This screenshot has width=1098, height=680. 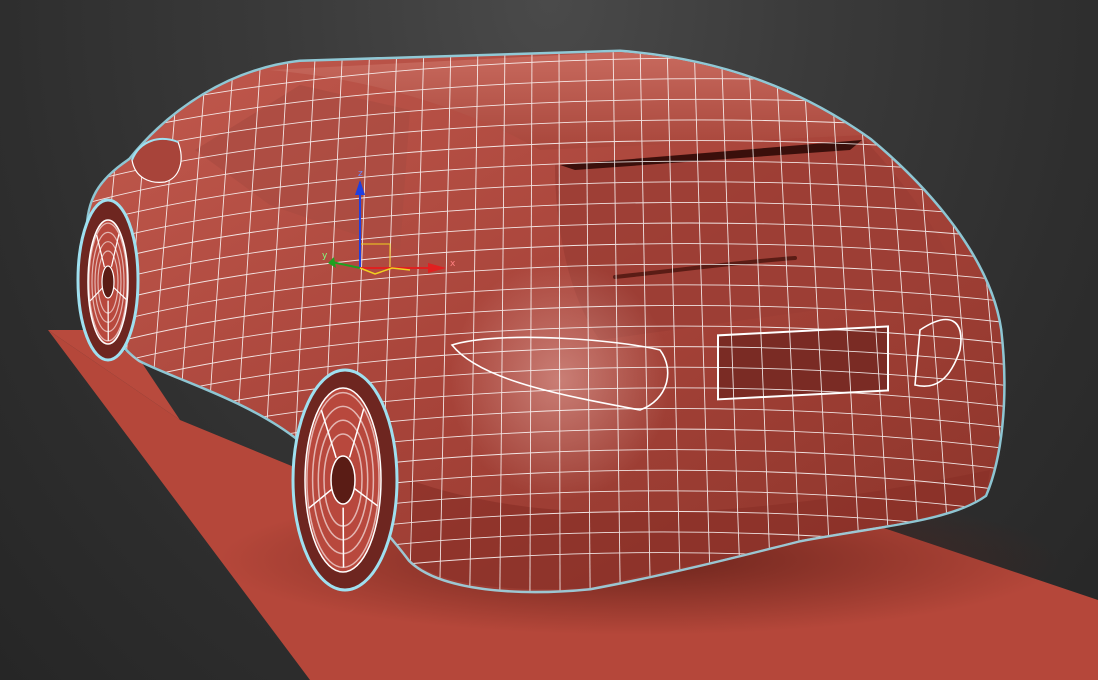 I want to click on gizmo-y-label: y, so click(x=325, y=256).